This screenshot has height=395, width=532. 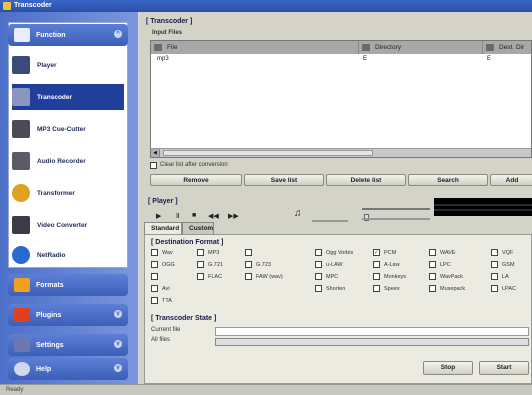 What do you see at coordinates (162, 252) in the screenshot?
I see `format-option-wav: Wav` at bounding box center [162, 252].